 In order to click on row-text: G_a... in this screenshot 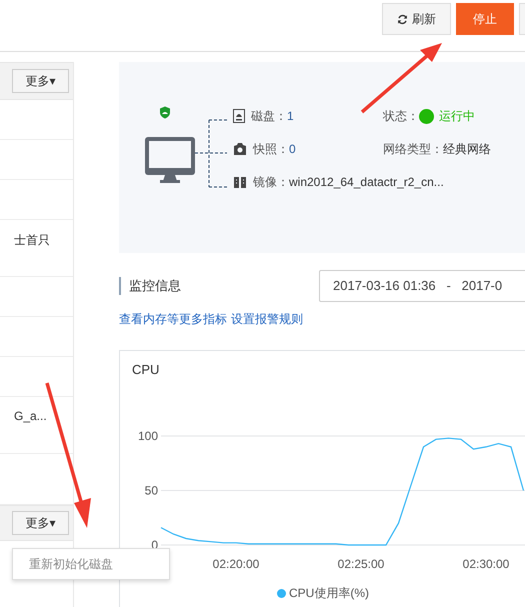, I will do `click(30, 416)`.